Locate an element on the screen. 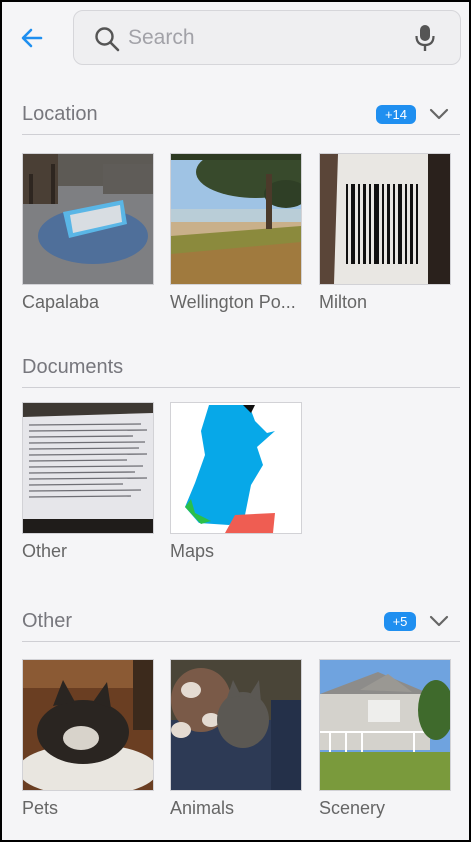  section-header-other: Other +5 is located at coordinates (241, 622).